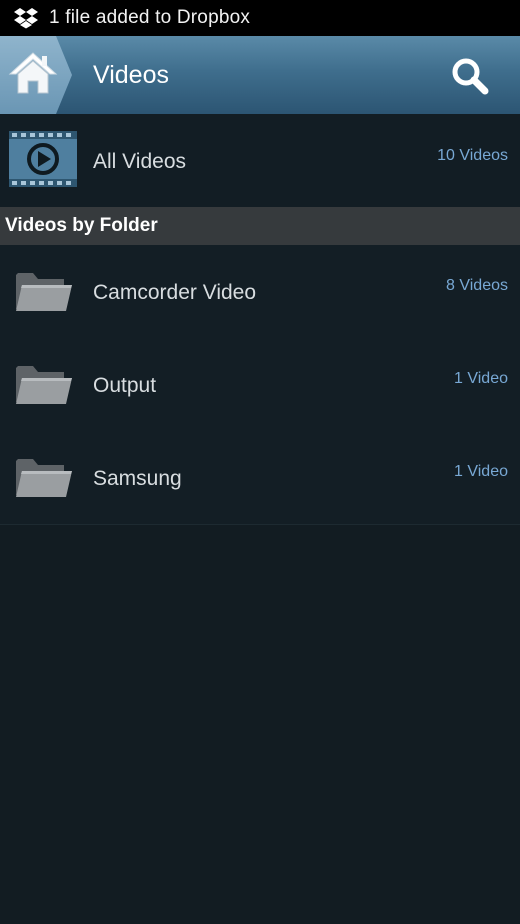 The width and height of the screenshot is (520, 924). What do you see at coordinates (470, 76) in the screenshot?
I see `search-icon` at bounding box center [470, 76].